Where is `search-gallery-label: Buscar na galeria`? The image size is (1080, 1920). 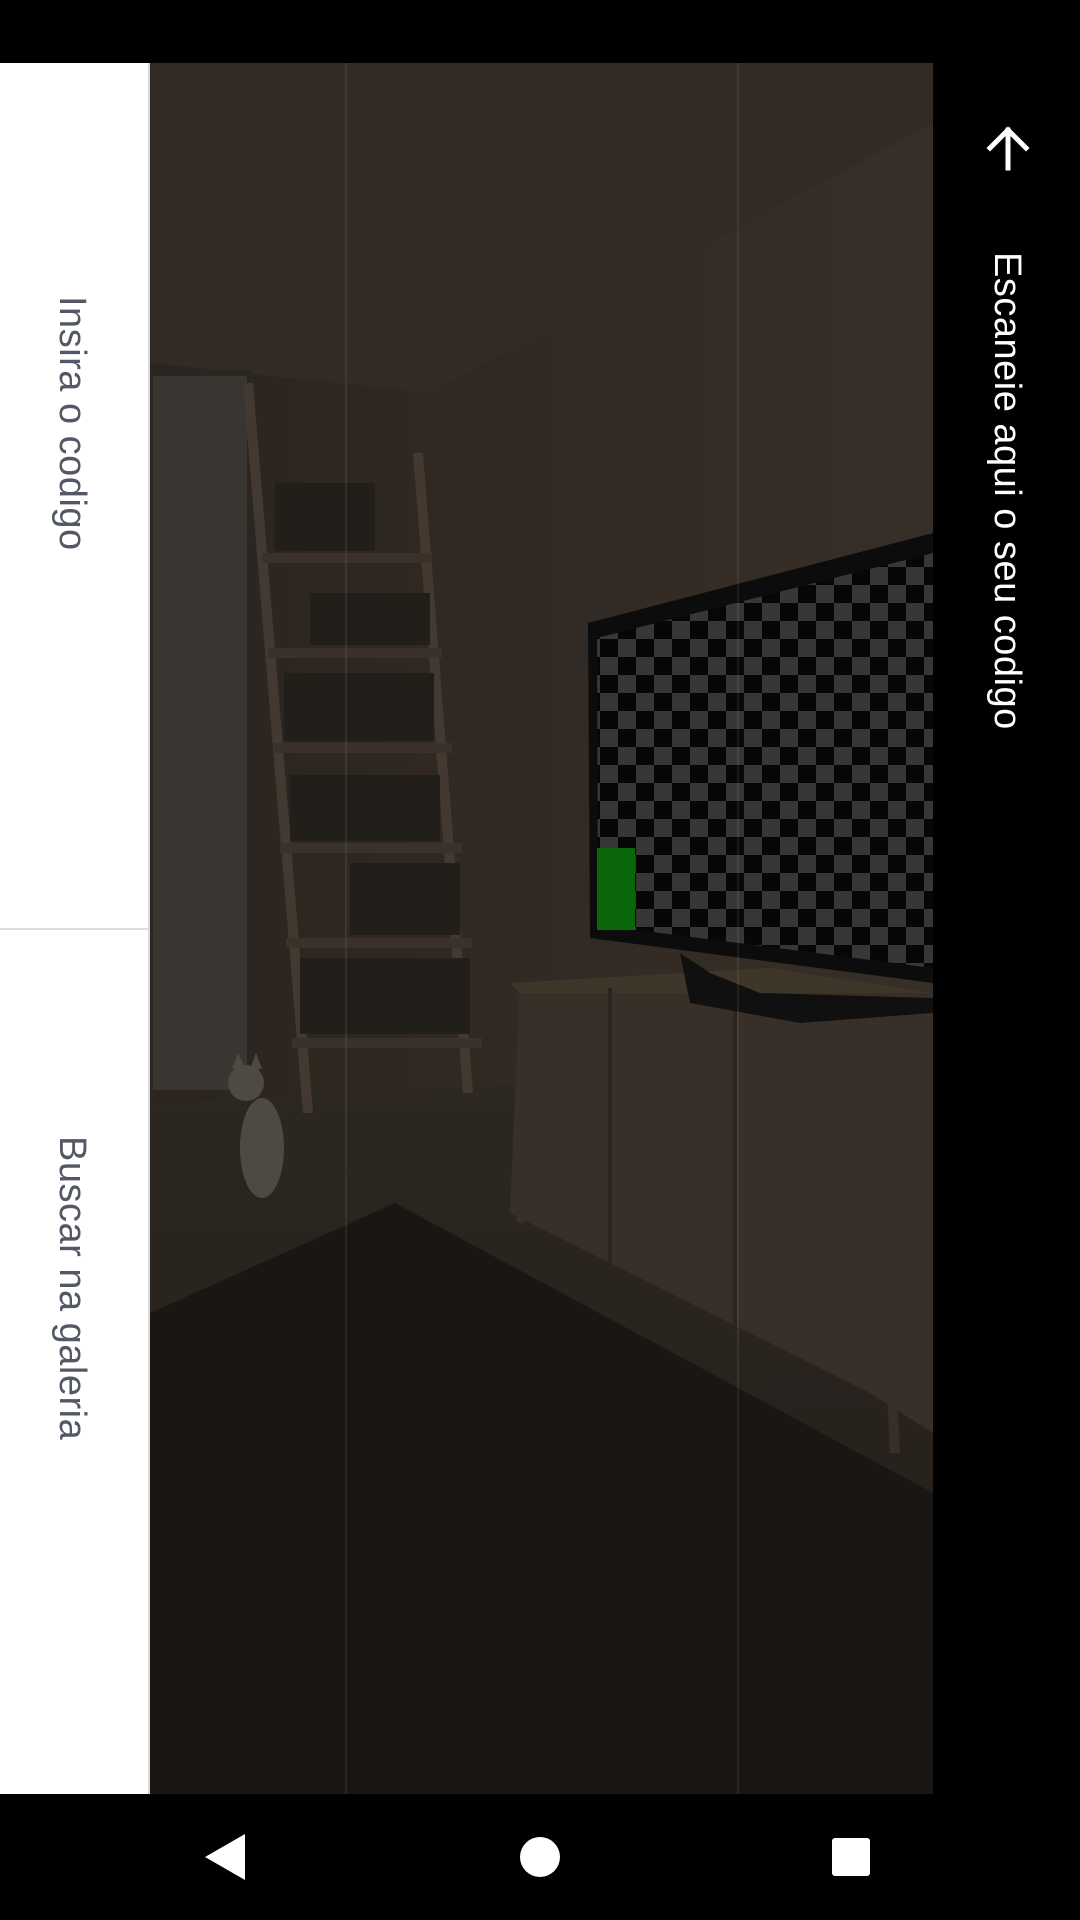 search-gallery-label: Buscar na galeria is located at coordinates (72, 1288).